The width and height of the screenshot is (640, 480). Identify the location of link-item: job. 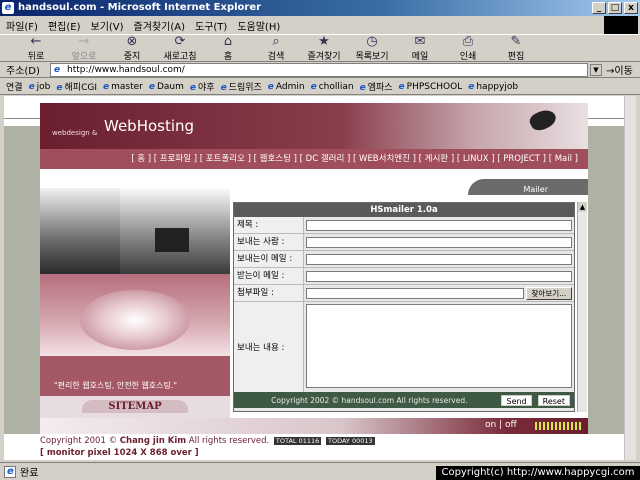
(40, 87).